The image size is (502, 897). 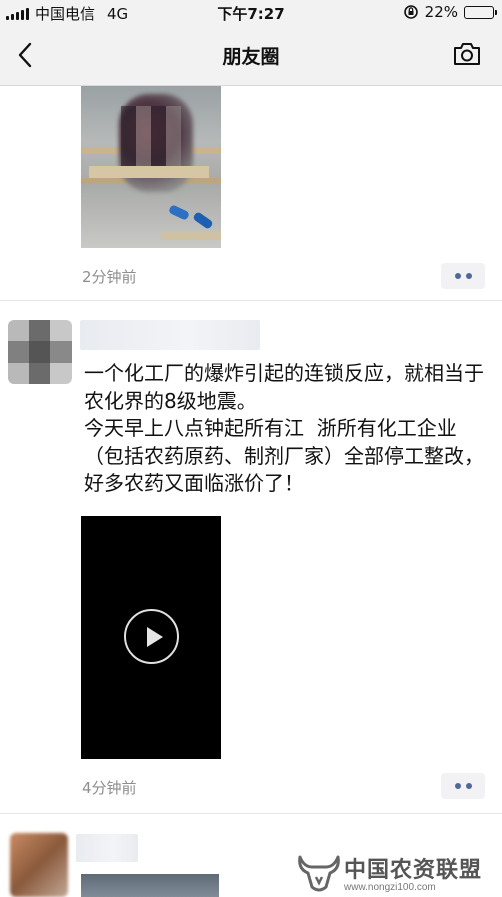 I want to click on post-video, so click(x=151, y=637).